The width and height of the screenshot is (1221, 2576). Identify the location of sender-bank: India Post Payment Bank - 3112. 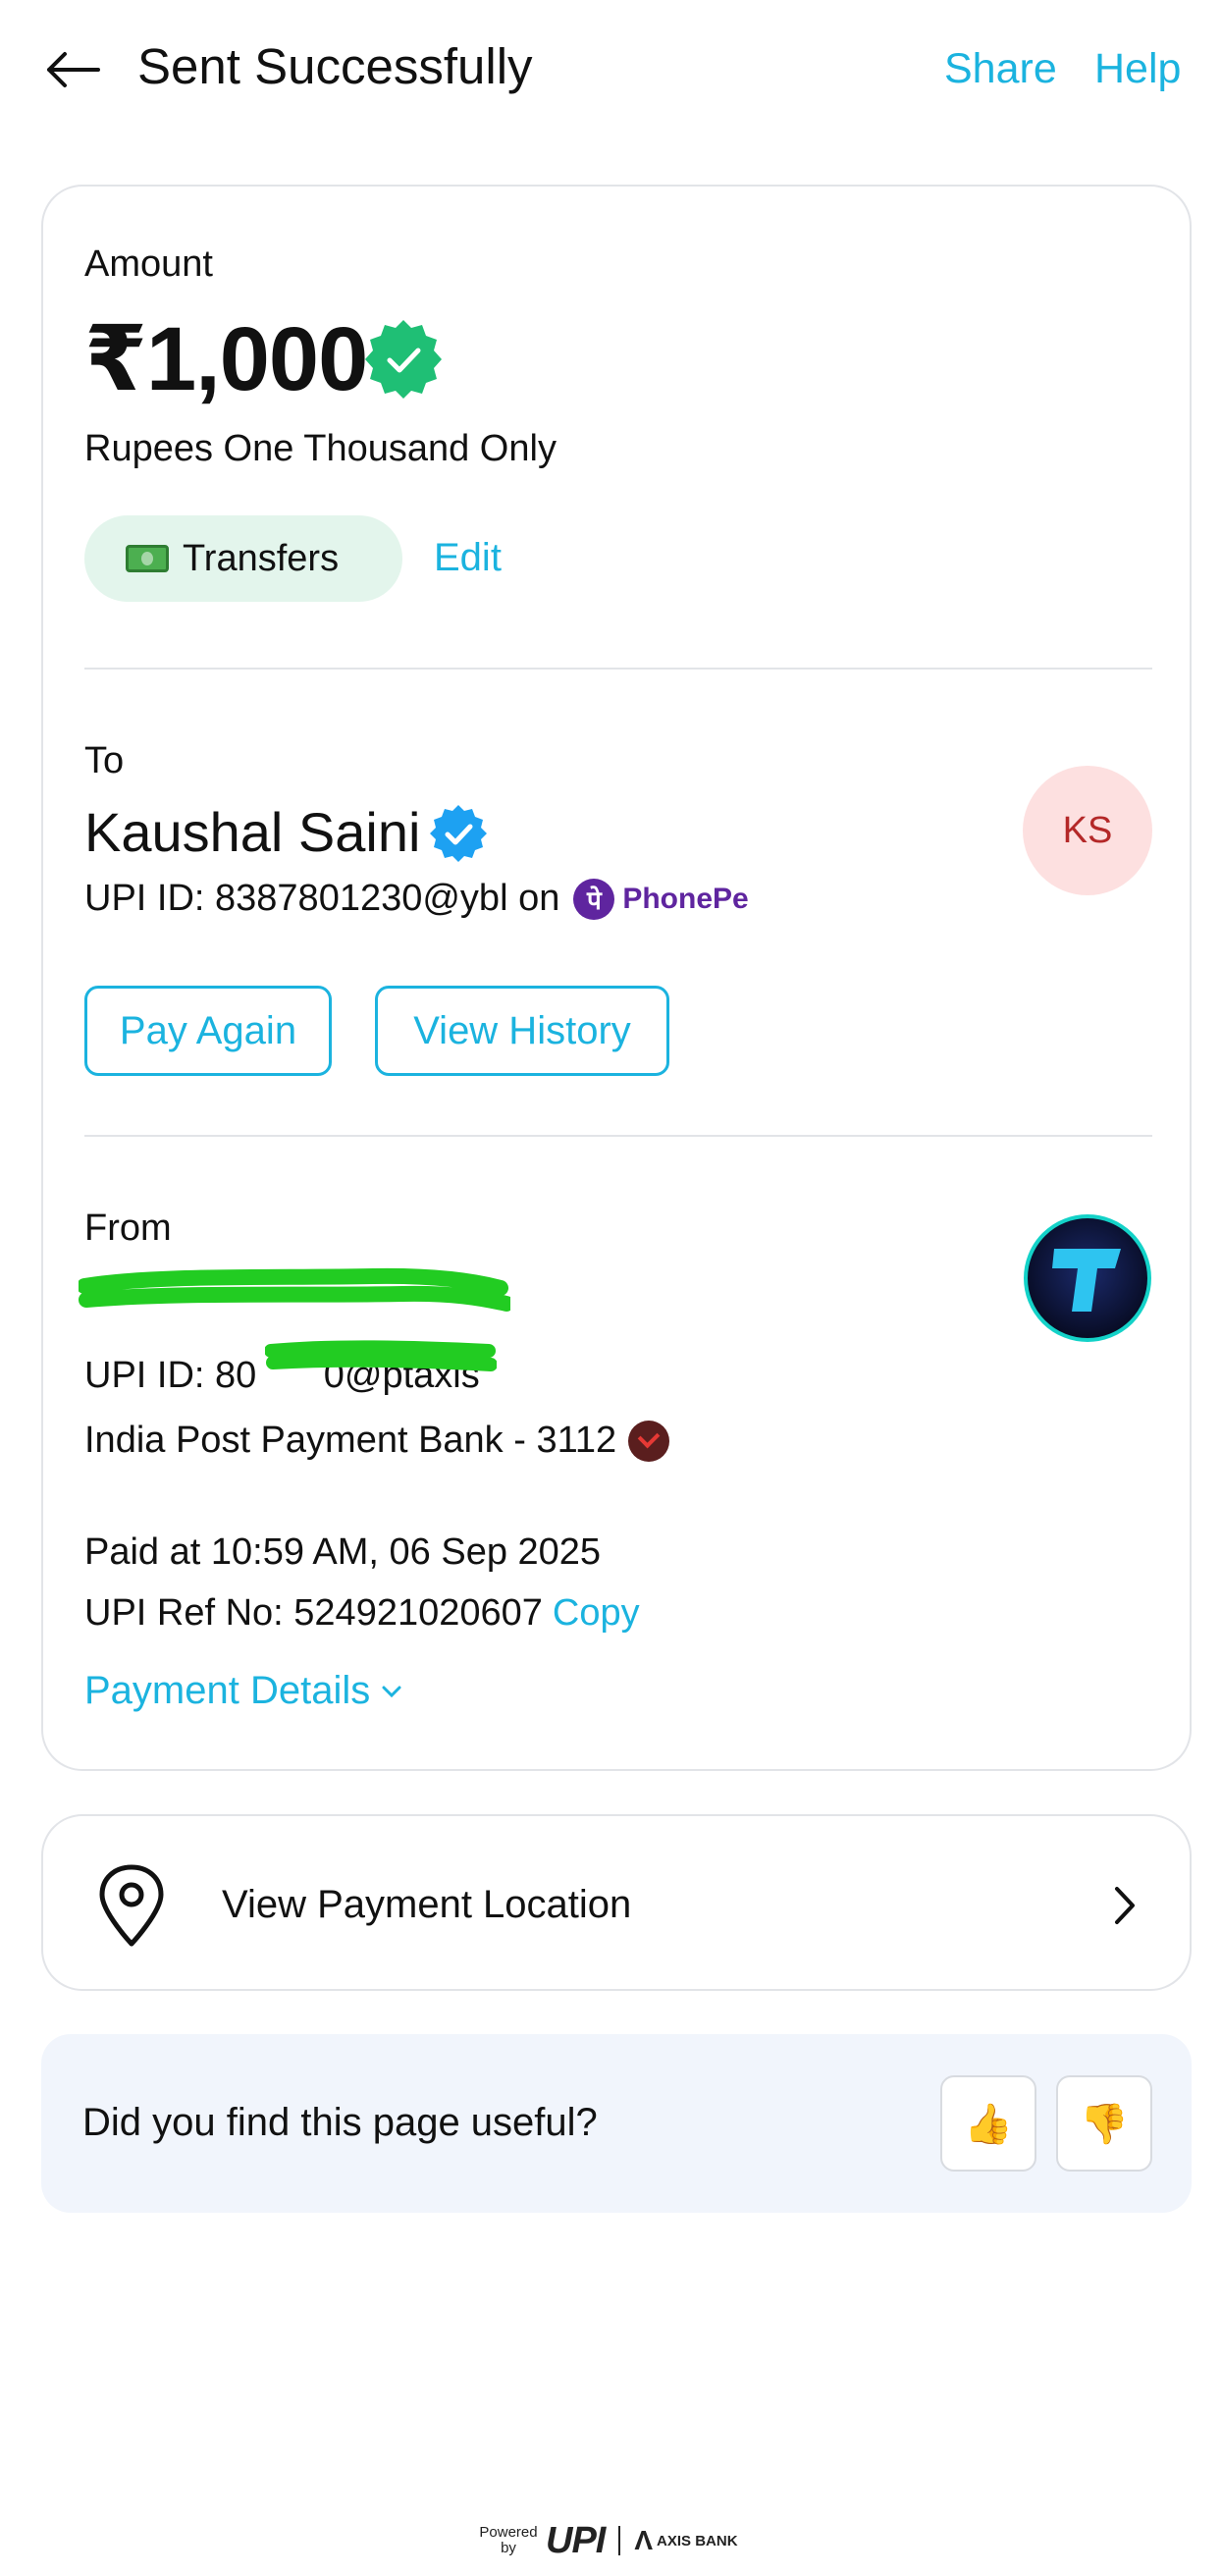
(377, 1441).